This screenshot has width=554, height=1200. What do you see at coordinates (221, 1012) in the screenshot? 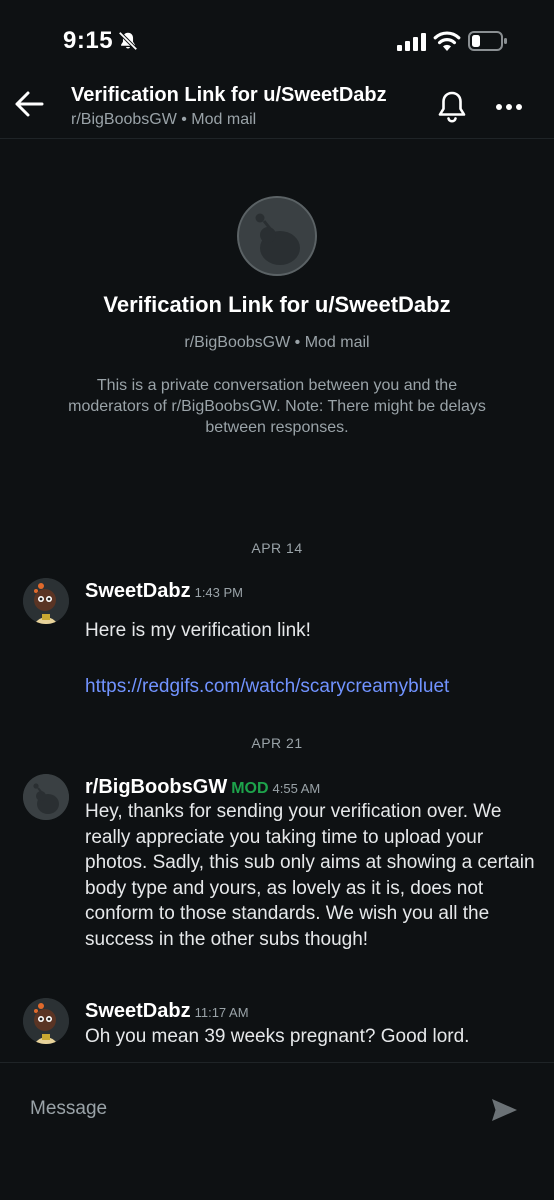
I see `message-time: 11:17 AM` at bounding box center [221, 1012].